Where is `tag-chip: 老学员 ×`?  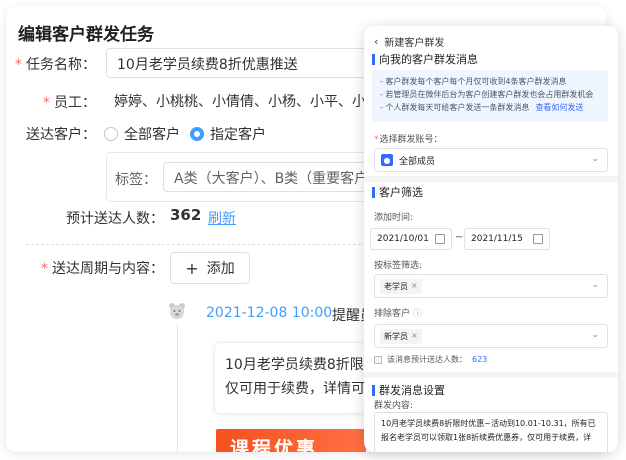 tag-chip: 老学员 × is located at coordinates (401, 286).